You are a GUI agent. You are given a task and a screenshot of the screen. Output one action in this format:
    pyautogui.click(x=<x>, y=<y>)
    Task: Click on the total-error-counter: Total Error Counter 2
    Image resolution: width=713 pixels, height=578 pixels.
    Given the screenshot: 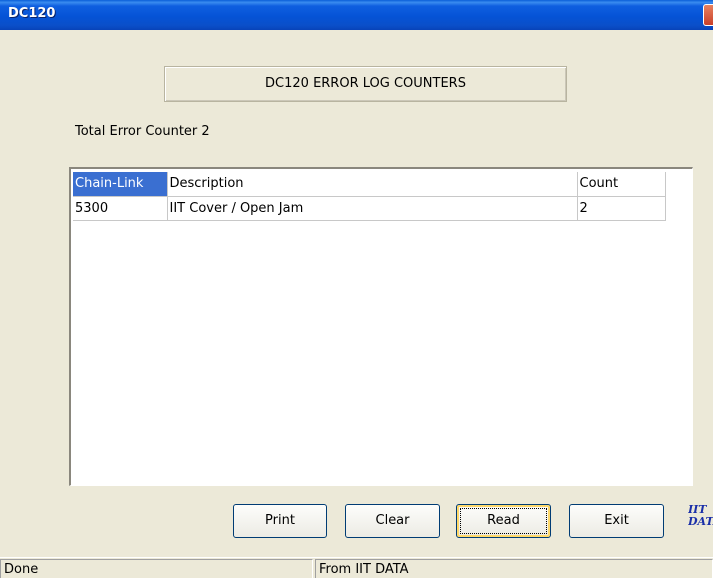 What is the action you would take?
    pyautogui.click(x=142, y=131)
    